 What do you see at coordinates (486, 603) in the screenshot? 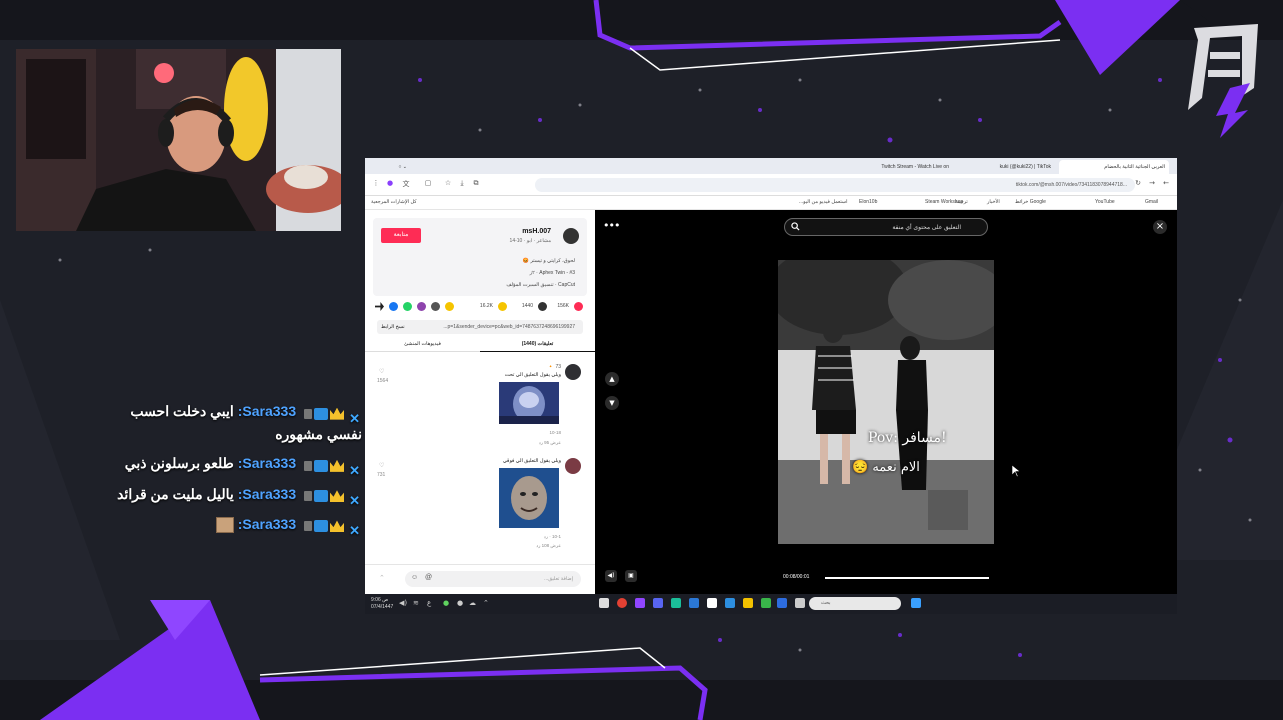
I see `tray-chevron-icon: ⌃` at bounding box center [486, 603].